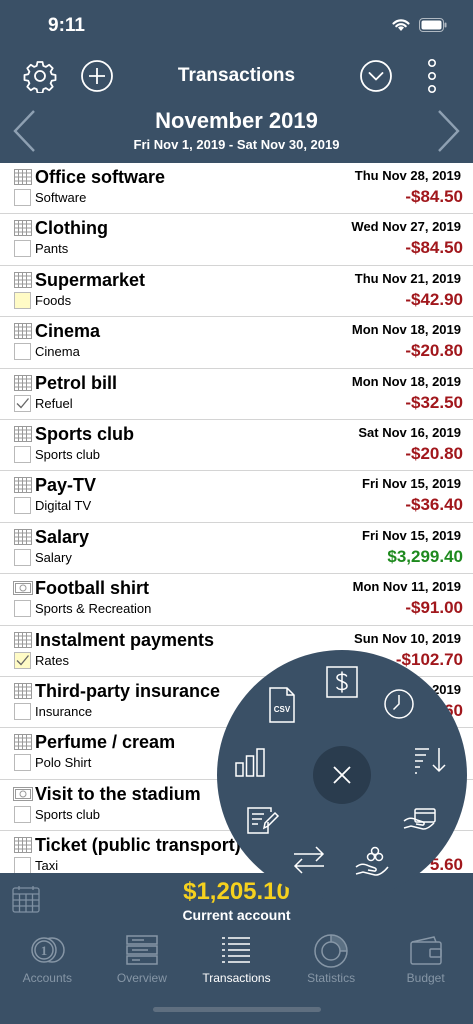 The width and height of the screenshot is (473, 1024). I want to click on notes-action, so click(262, 820).